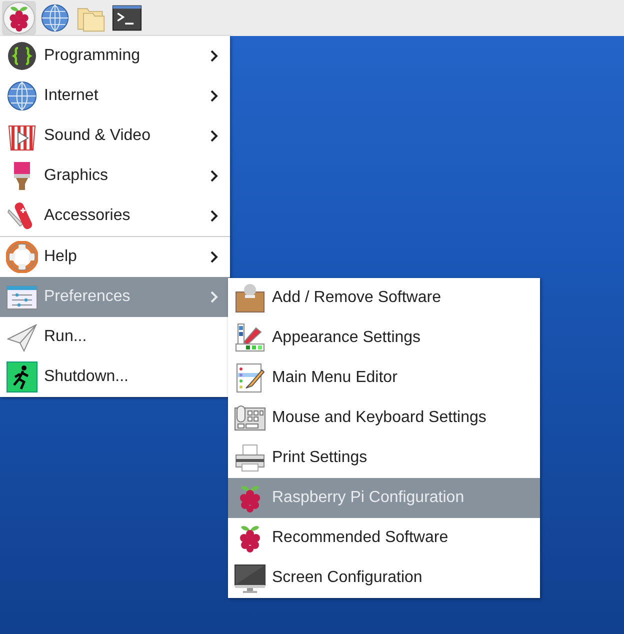 The image size is (624, 634). What do you see at coordinates (250, 378) in the screenshot?
I see `menu-editor-icon` at bounding box center [250, 378].